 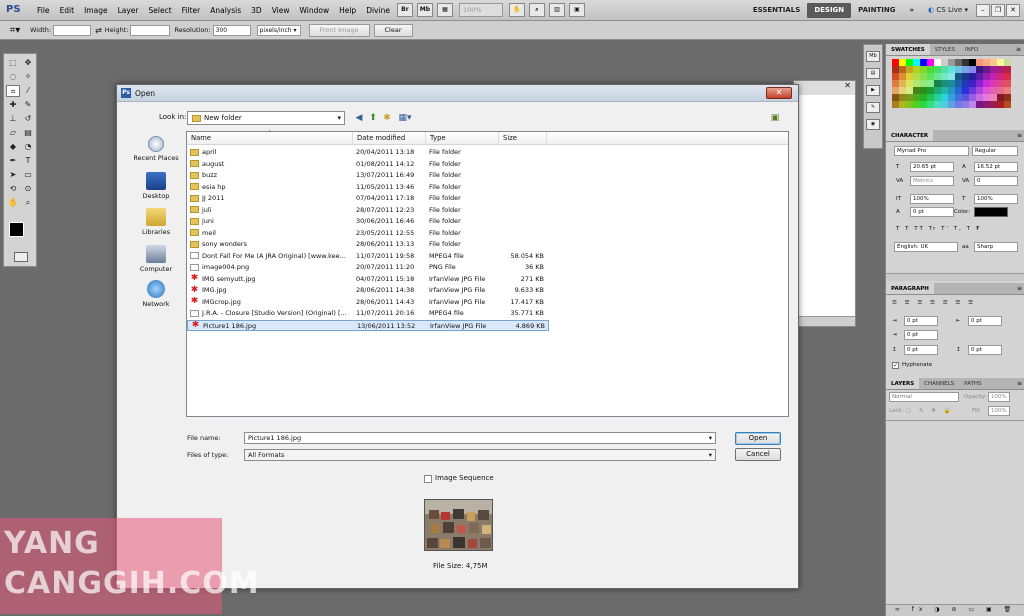 What do you see at coordinates (191, 10) in the screenshot?
I see `menu-filter: Filter` at bounding box center [191, 10].